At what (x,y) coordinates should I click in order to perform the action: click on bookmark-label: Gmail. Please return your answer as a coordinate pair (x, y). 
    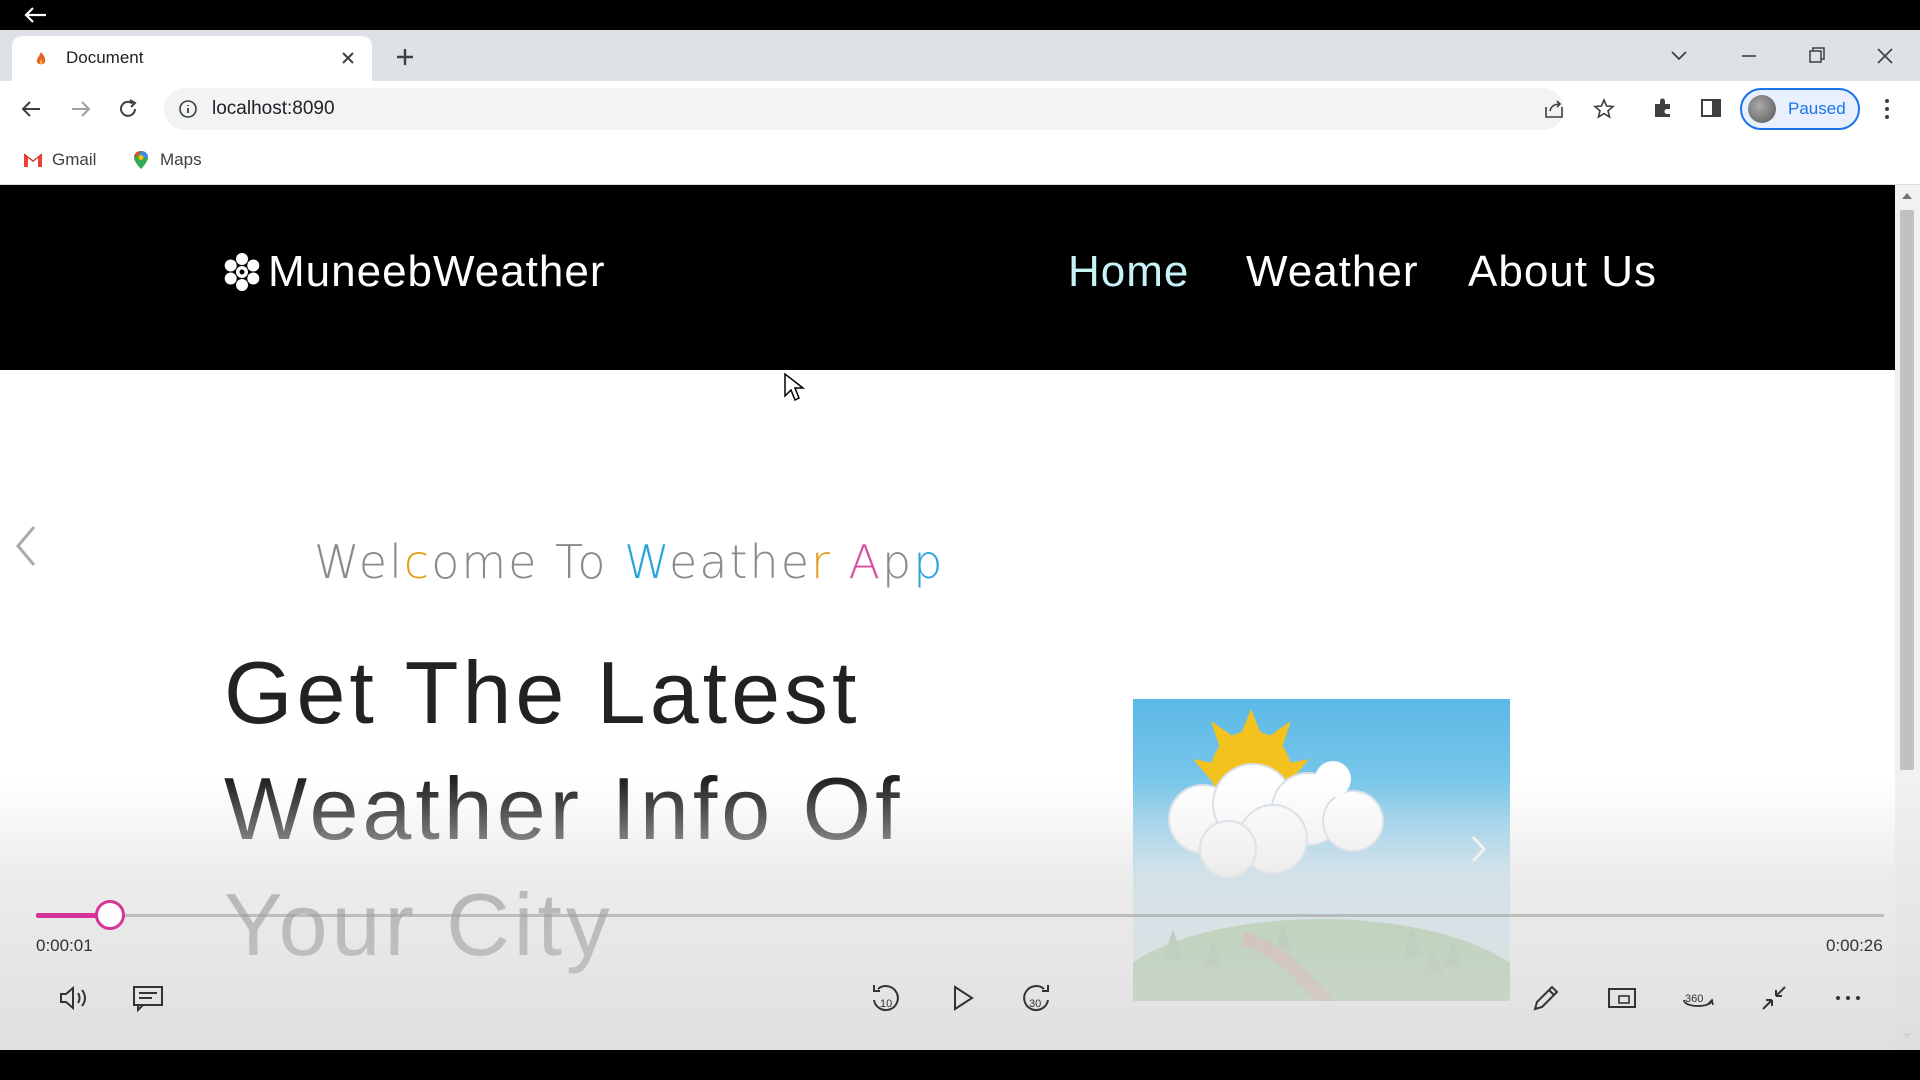
    Looking at the image, I should click on (74, 159).